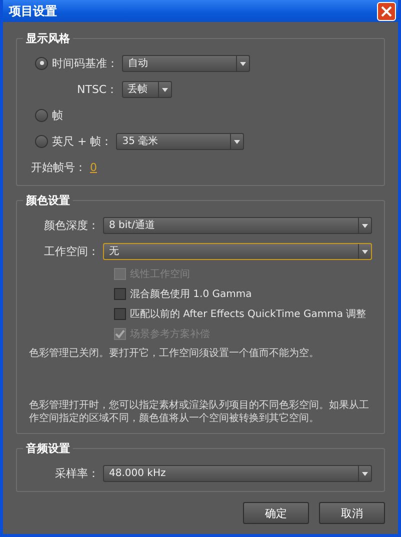 Image resolution: width=401 pixels, height=537 pixels. I want to click on group-title: 颜色设置, so click(48, 200).